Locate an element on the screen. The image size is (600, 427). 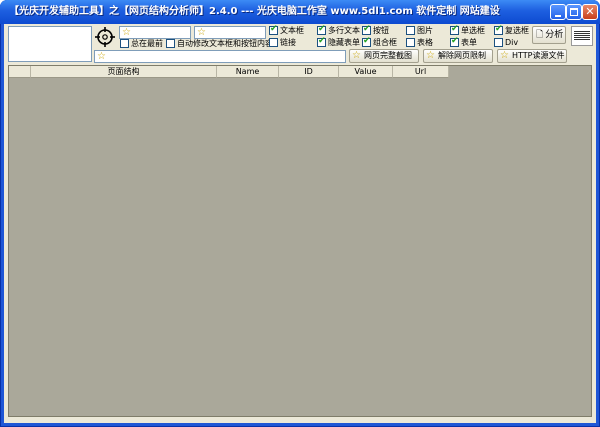
star-input-2: ☆ is located at coordinates (230, 32).